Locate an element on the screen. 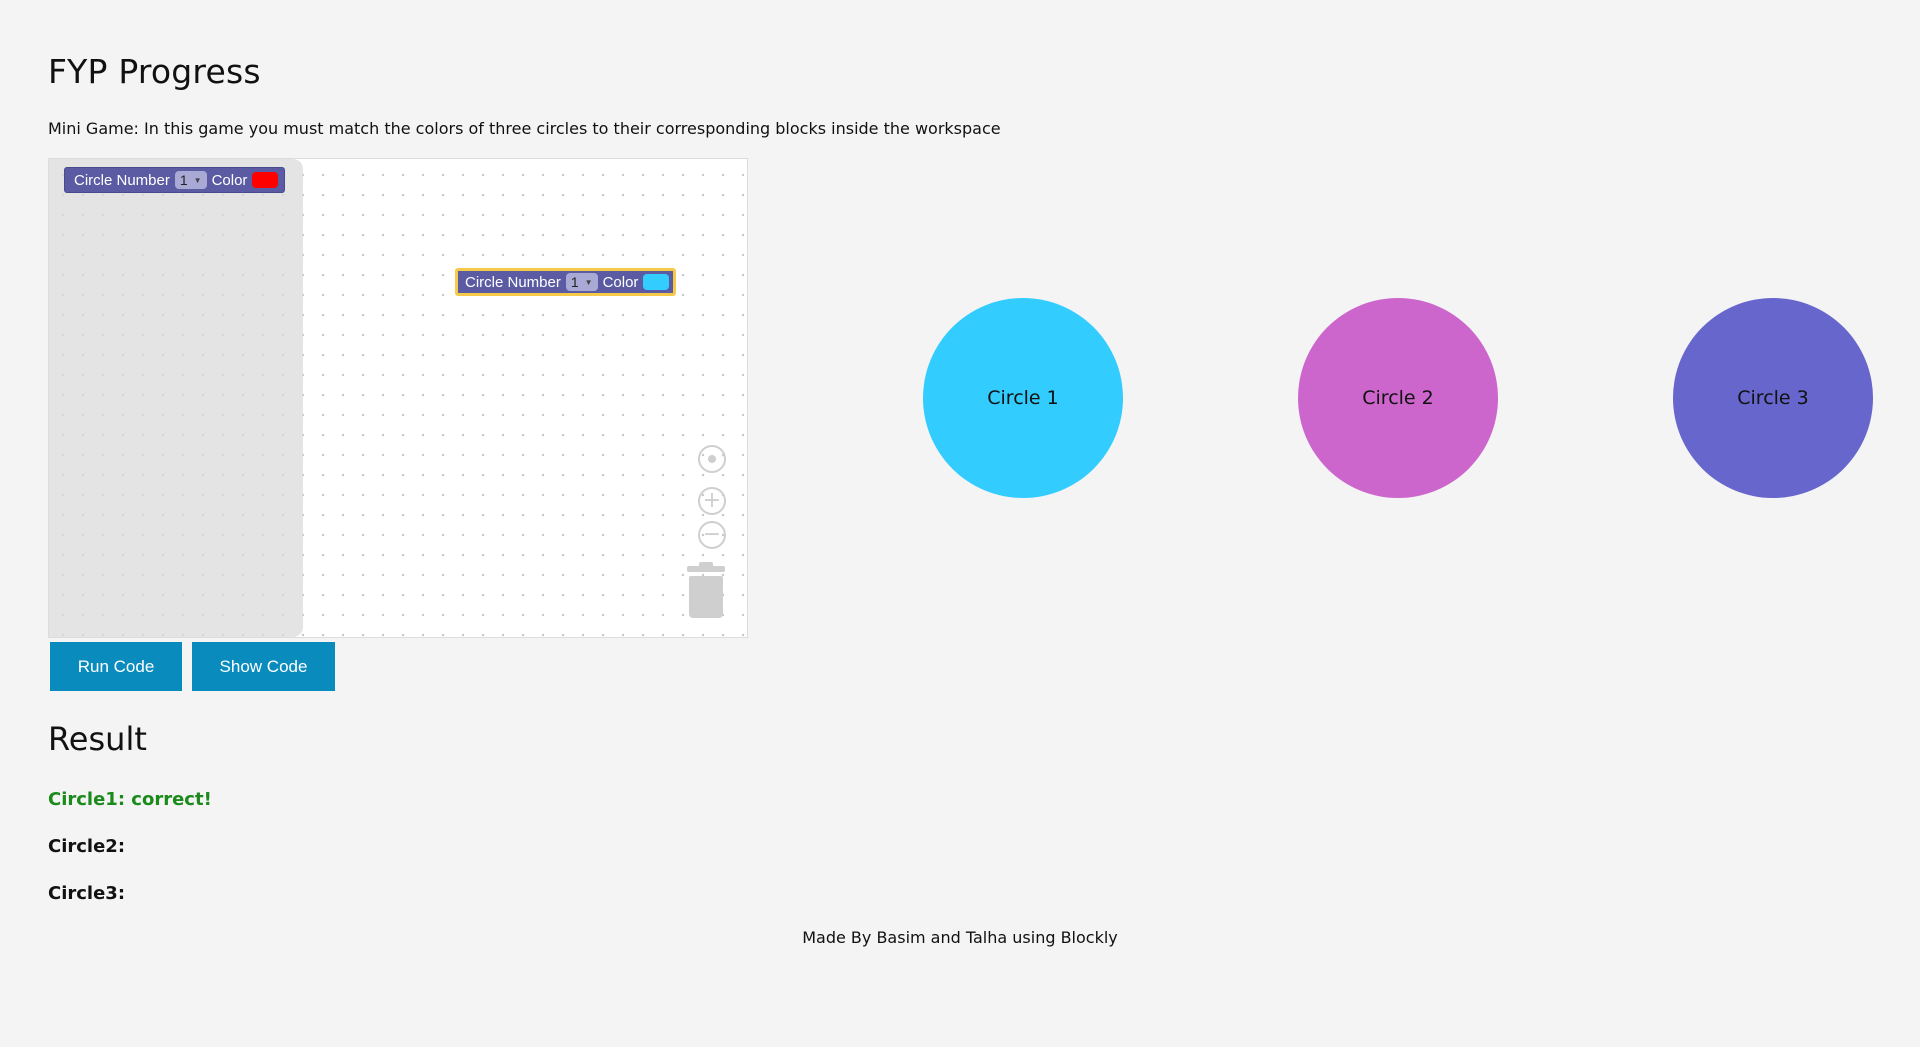 This screenshot has width=1920, height=1047. recenter-icon is located at coordinates (712, 459).